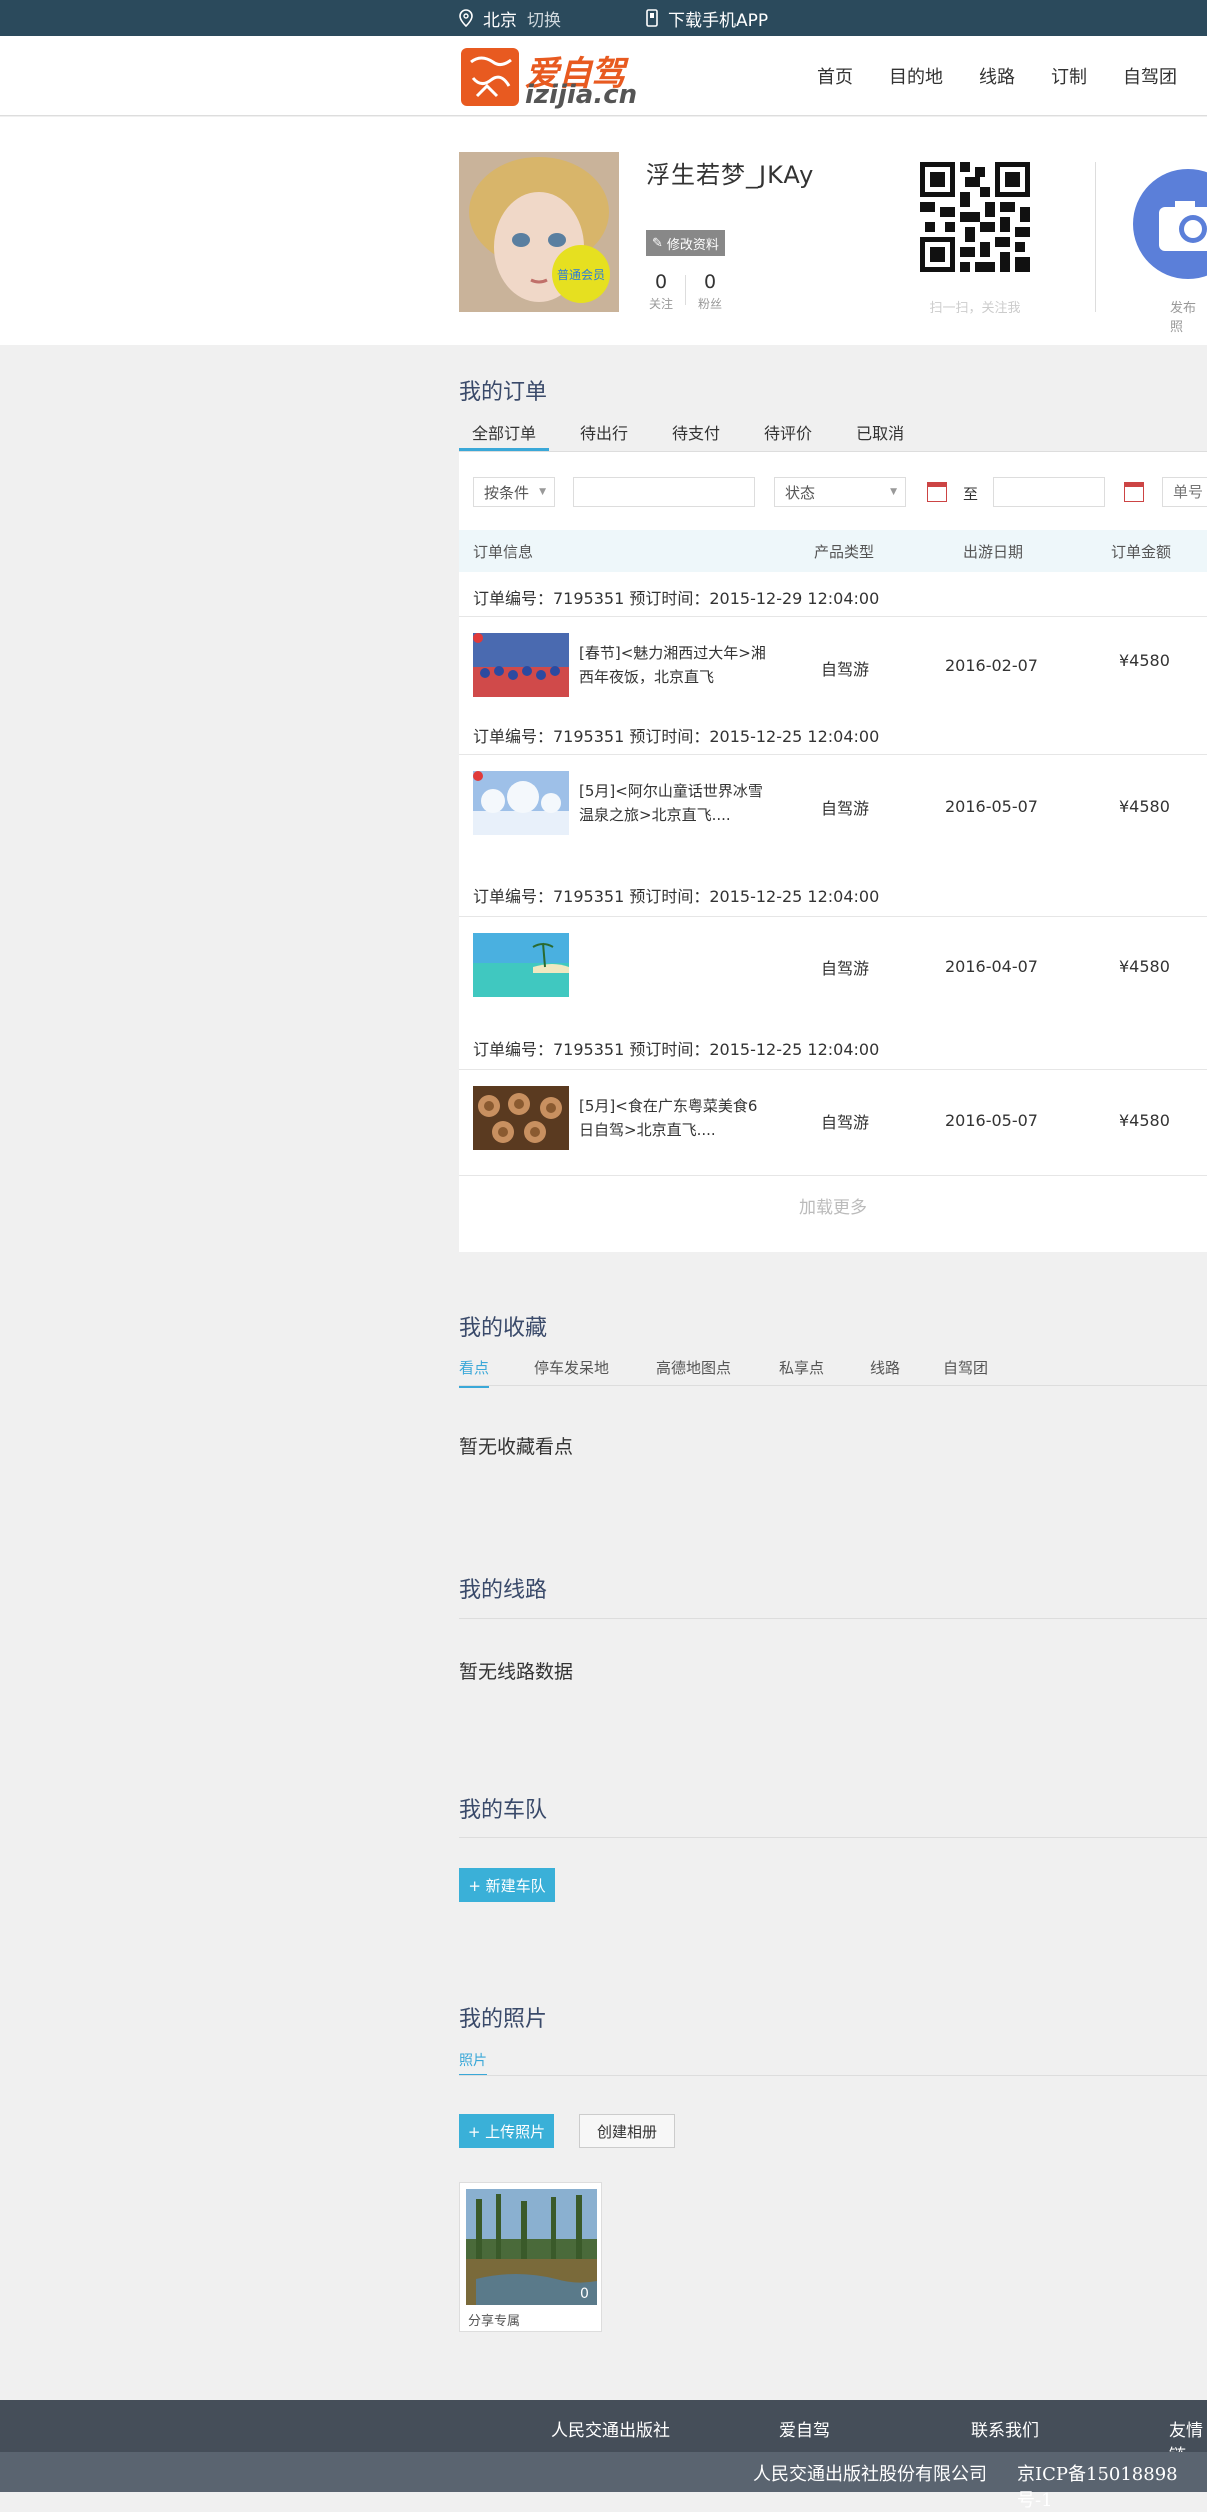 This screenshot has width=1207, height=2512. Describe the element at coordinates (510, 18) in the screenshot. I see `location-switcher: 北京 切换` at that location.